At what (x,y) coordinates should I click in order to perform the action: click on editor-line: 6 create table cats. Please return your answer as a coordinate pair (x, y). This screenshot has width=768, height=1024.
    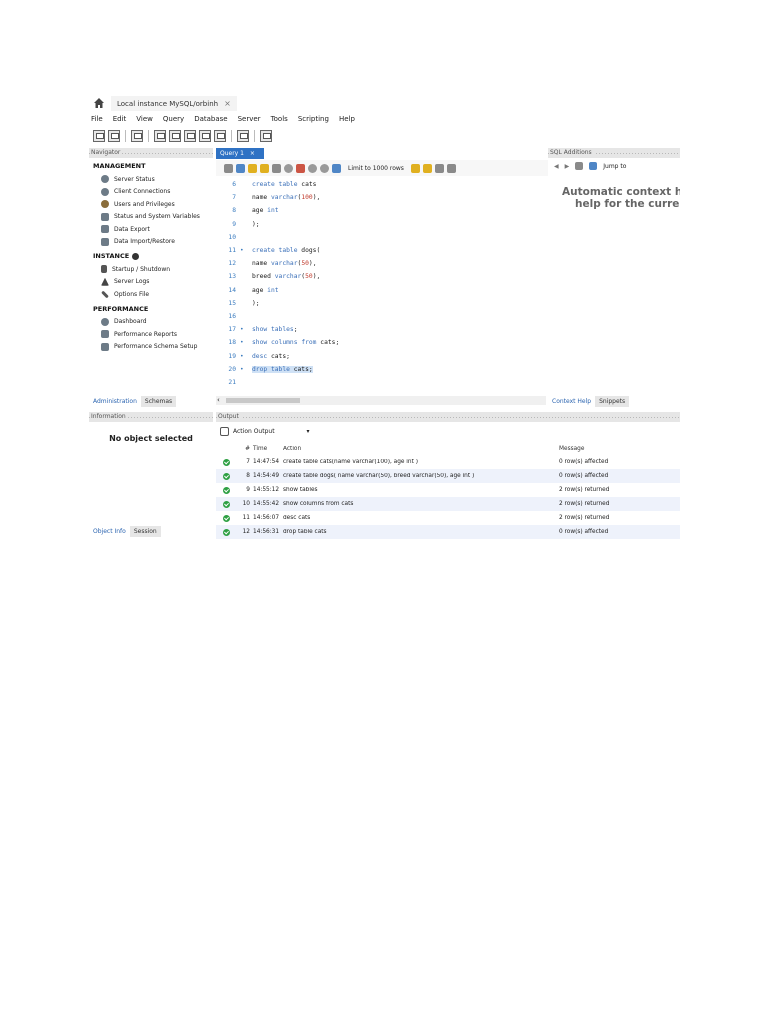
    Looking at the image, I should click on (381, 184).